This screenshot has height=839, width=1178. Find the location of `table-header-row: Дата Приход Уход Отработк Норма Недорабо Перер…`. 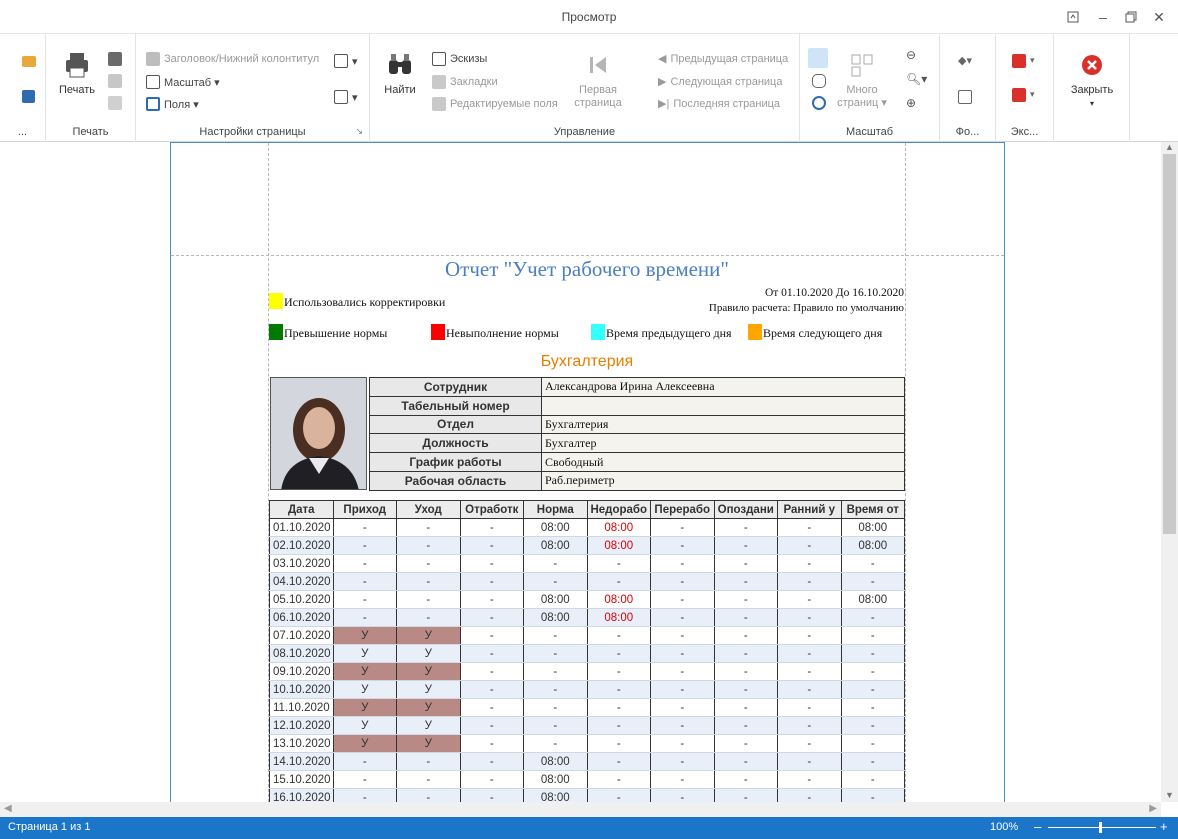

table-header-row: Дата Приход Уход Отработк Норма Недорабо Перер… is located at coordinates (587, 509).